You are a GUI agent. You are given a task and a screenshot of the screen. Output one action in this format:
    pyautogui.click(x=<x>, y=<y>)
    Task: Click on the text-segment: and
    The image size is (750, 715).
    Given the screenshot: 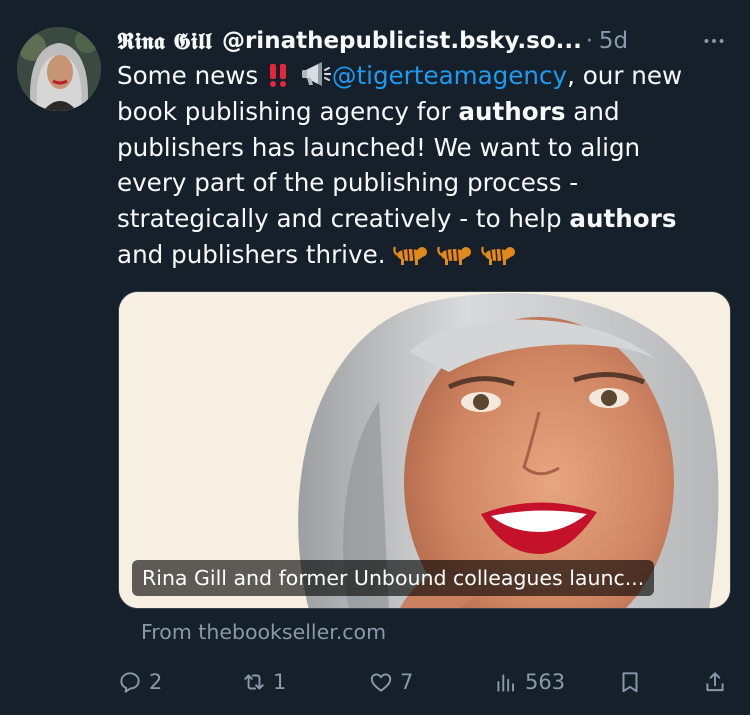 What is the action you would take?
    pyautogui.click(x=592, y=111)
    